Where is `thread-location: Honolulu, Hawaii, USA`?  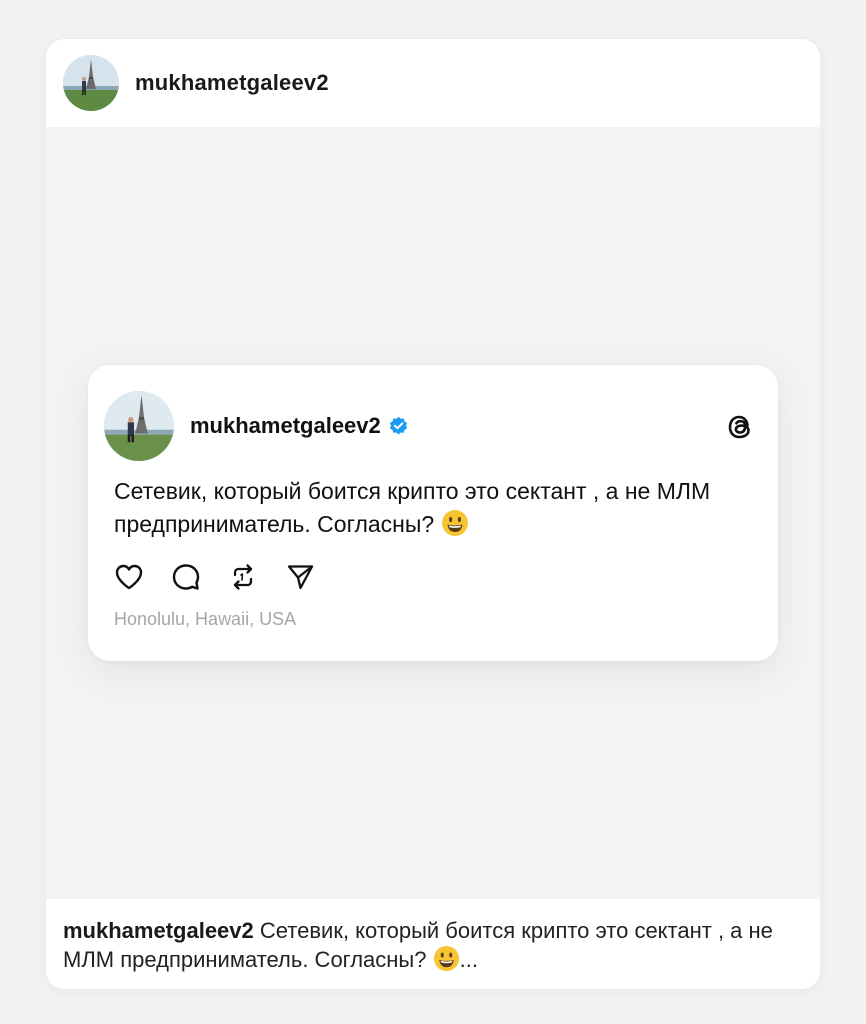 thread-location: Honolulu, Hawaii, USA is located at coordinates (205, 619).